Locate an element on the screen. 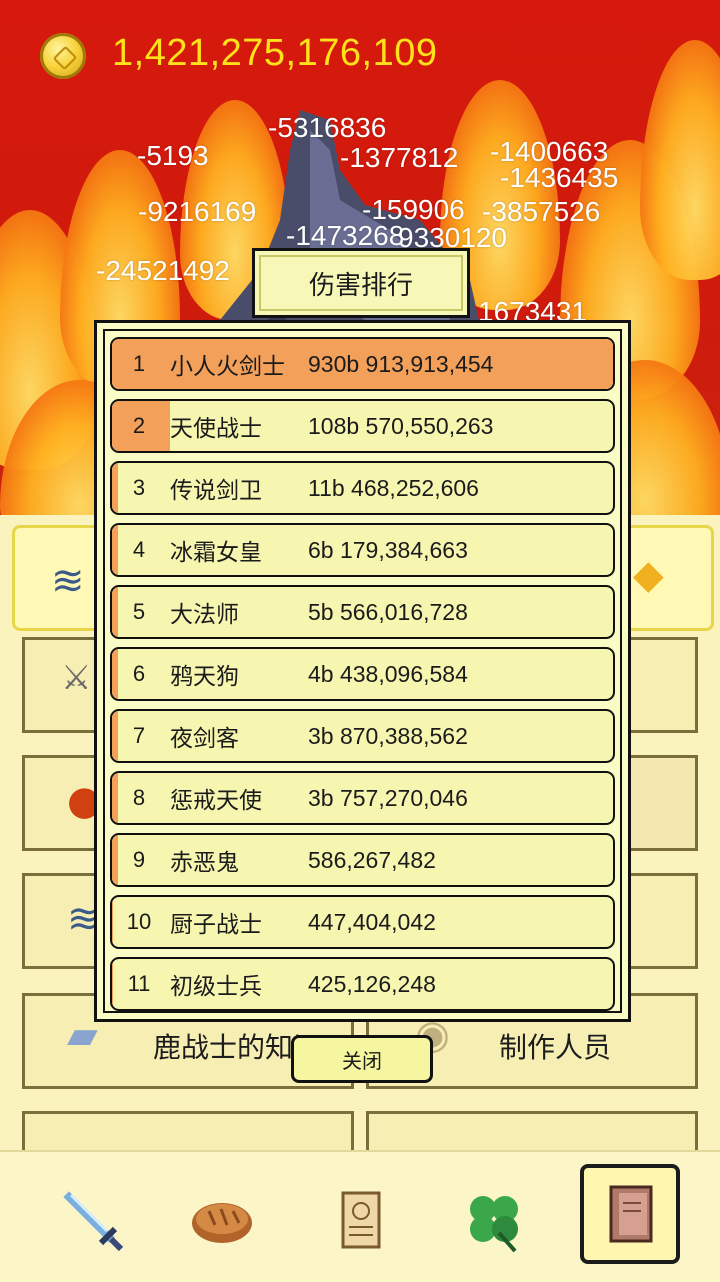 The width and height of the screenshot is (720, 1282). nav-book is located at coordinates (630, 1214).